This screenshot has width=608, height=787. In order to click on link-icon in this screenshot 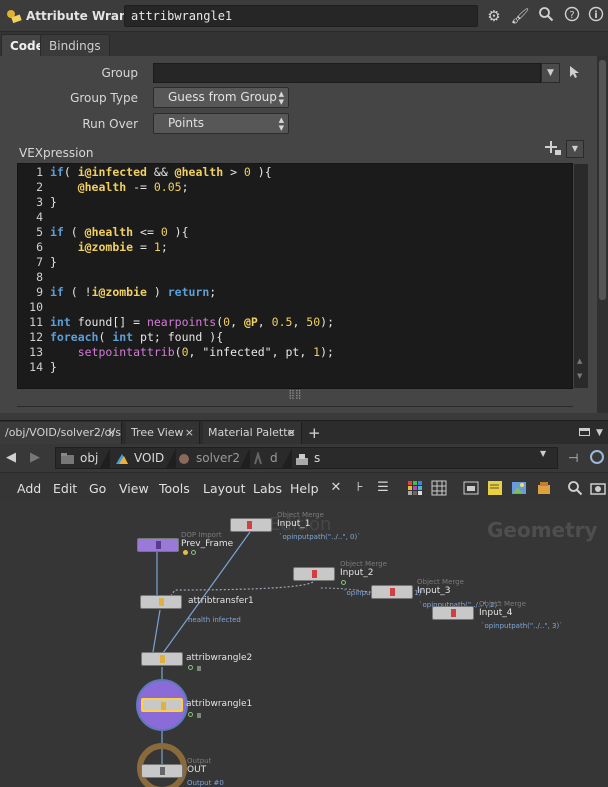, I will do `click(597, 457)`.